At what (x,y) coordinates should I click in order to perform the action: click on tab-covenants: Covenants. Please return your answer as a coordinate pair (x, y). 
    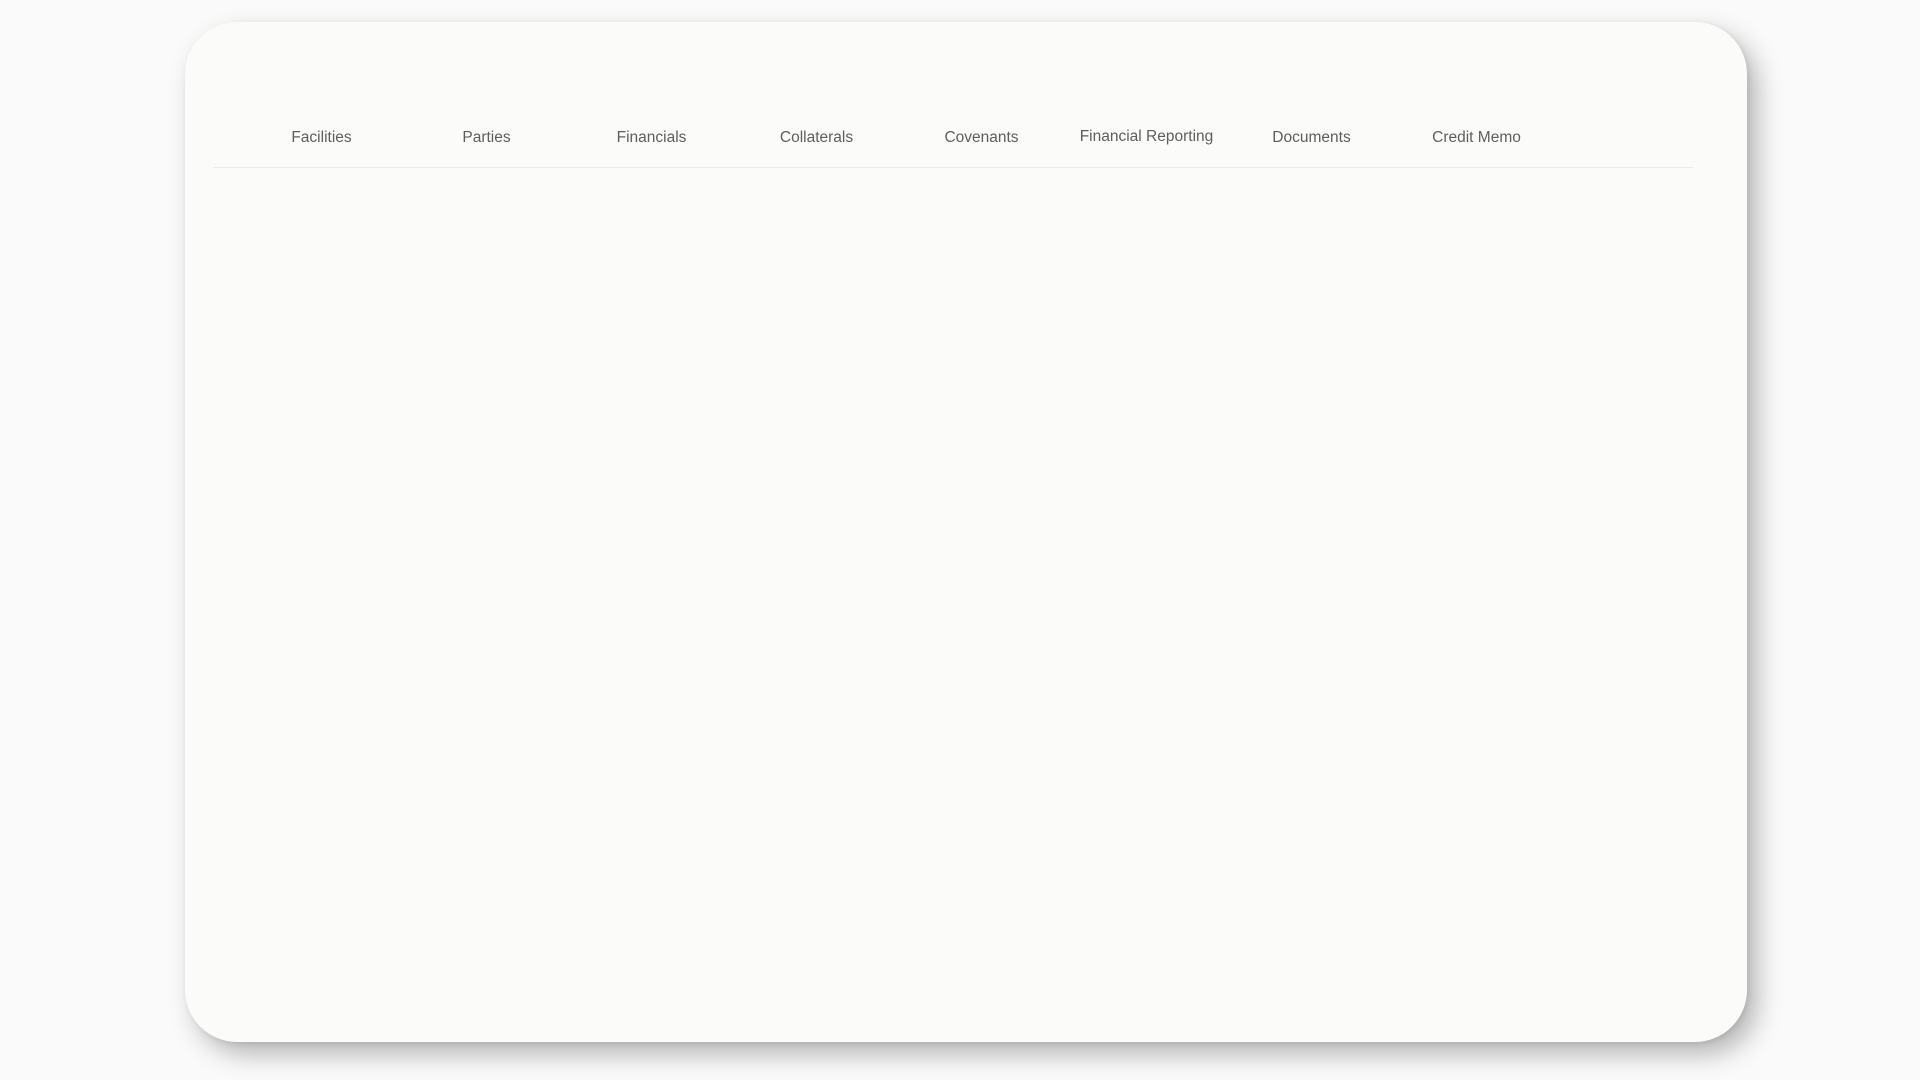
    Looking at the image, I should click on (981, 138).